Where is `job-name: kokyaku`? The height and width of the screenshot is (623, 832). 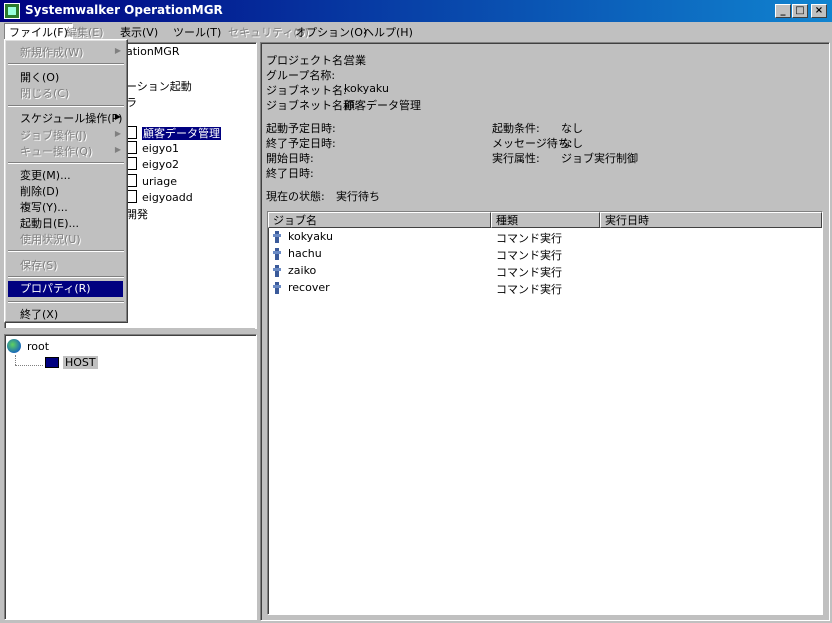 job-name: kokyaku is located at coordinates (310, 236).